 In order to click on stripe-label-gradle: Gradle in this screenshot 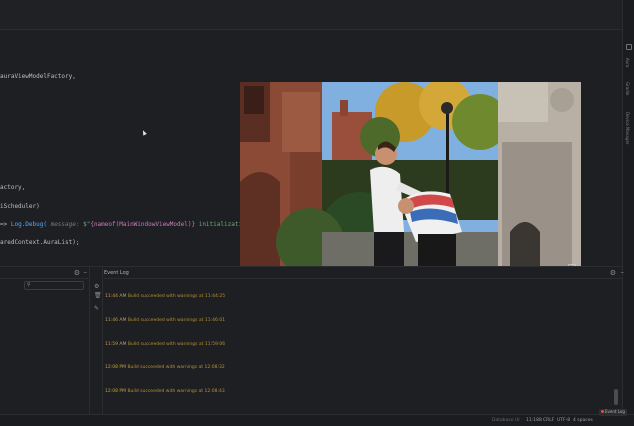, I will do `click(627, 88)`.